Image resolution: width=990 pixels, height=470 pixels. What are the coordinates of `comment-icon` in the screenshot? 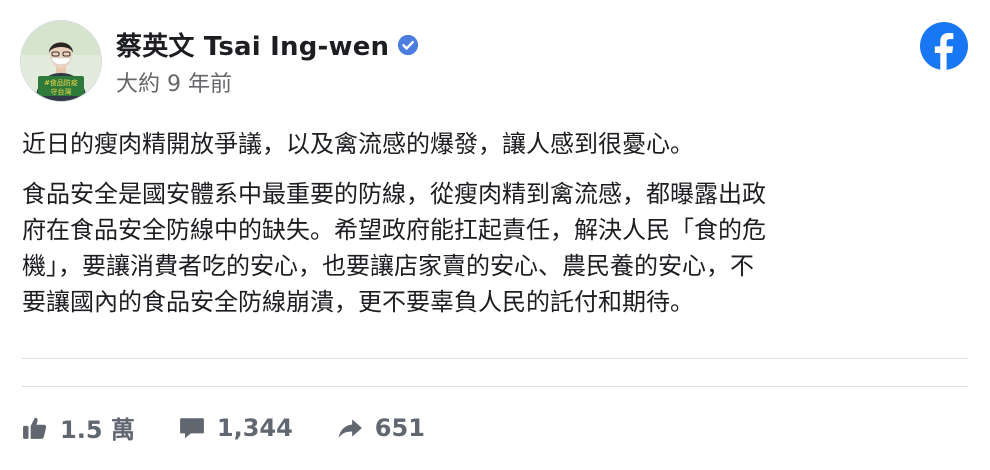 It's located at (191, 427).